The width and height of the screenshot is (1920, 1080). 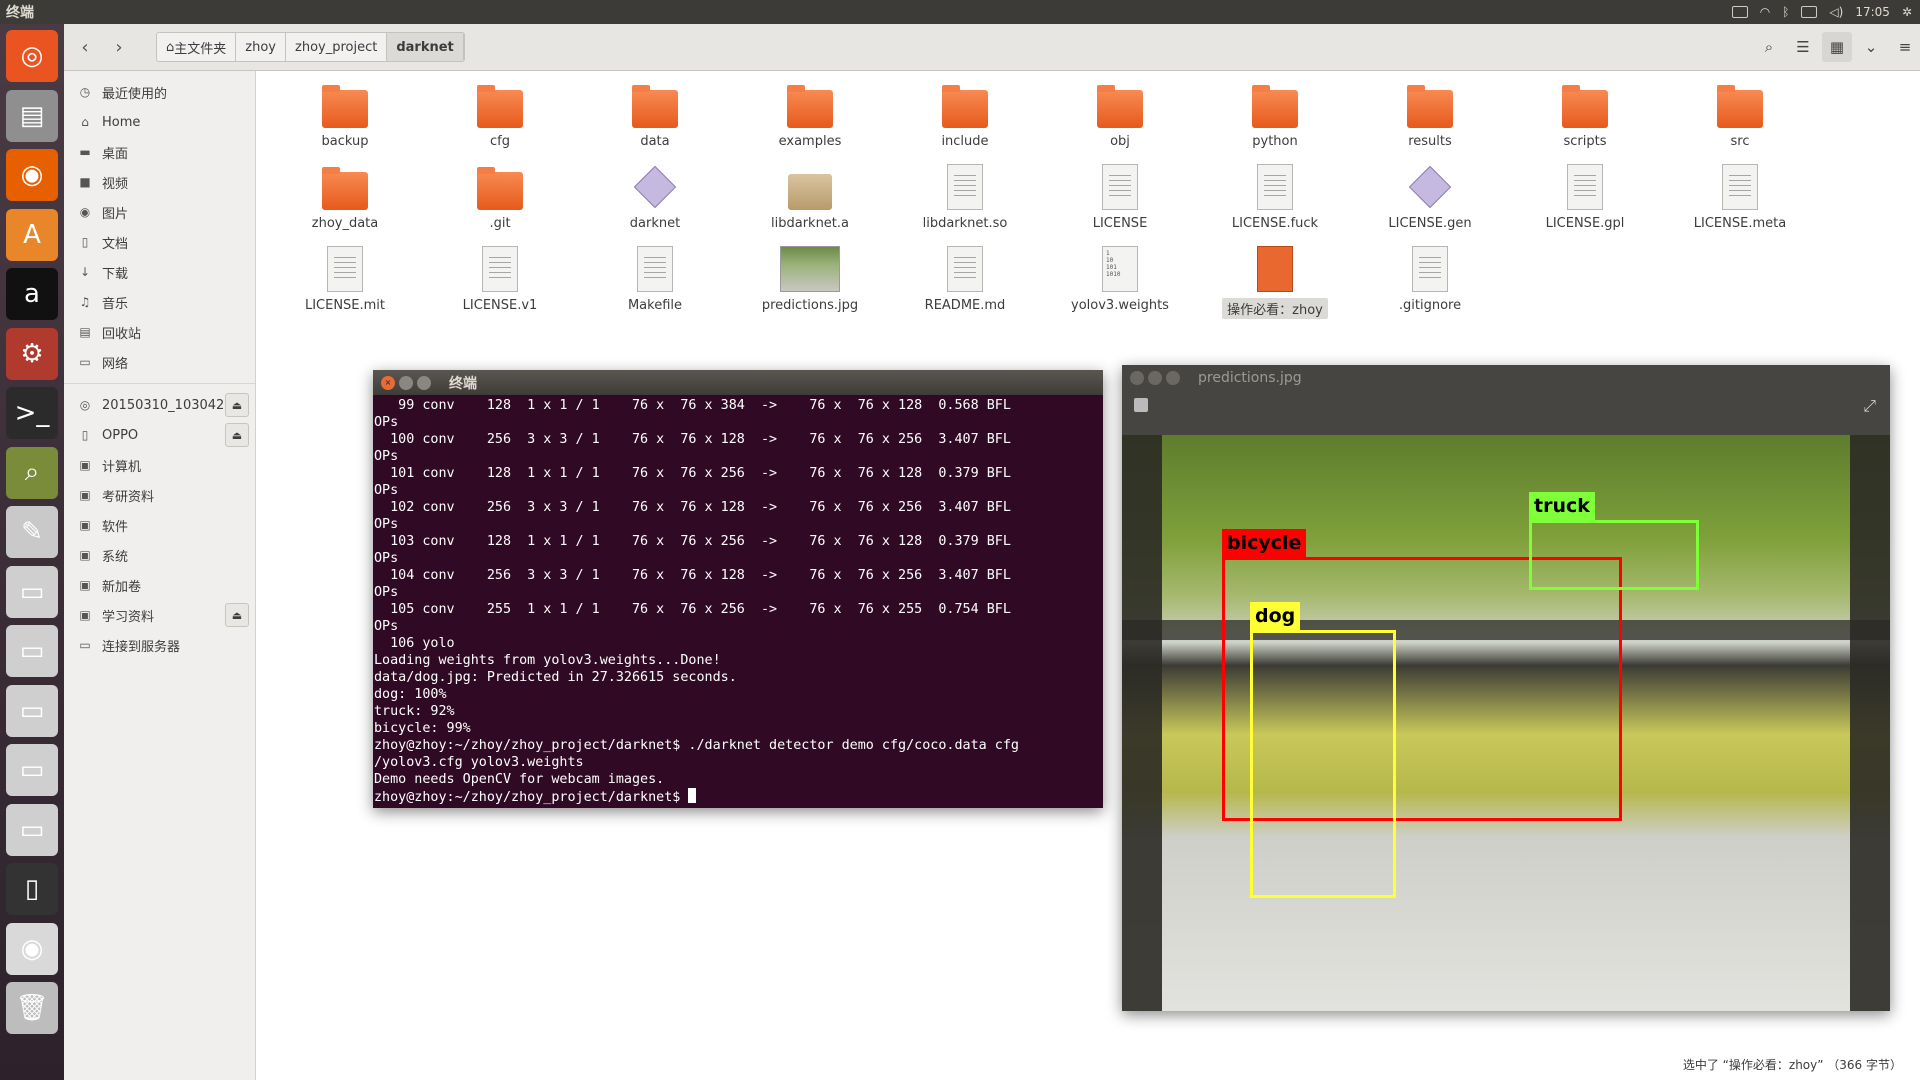 I want to click on sidebar-item: ▤ 回收站, so click(x=159, y=332).